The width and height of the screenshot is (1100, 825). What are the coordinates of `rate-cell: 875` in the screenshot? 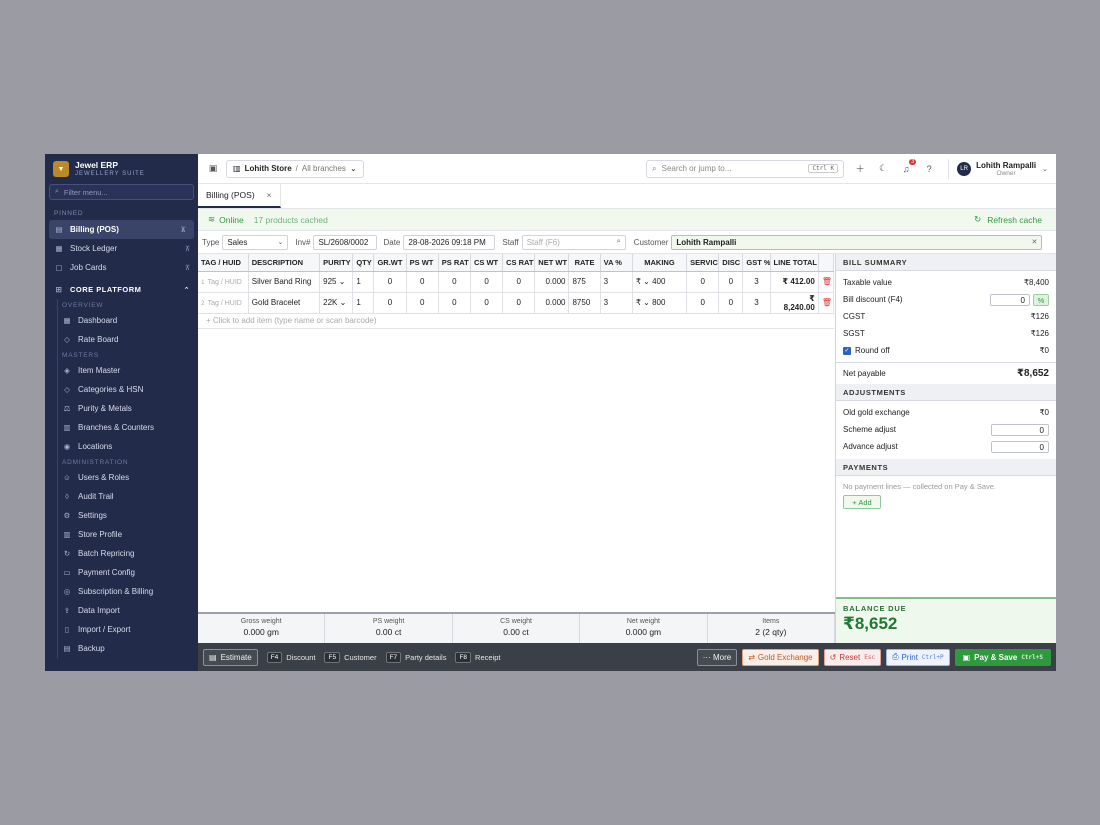 It's located at (584, 282).